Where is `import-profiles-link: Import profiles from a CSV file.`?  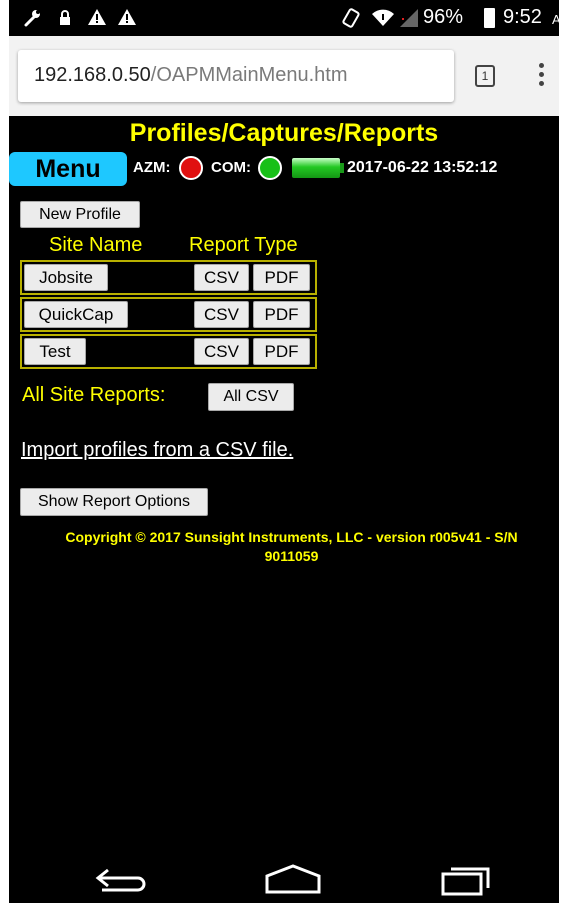
import-profiles-link: Import profiles from a CSV file. is located at coordinates (157, 450).